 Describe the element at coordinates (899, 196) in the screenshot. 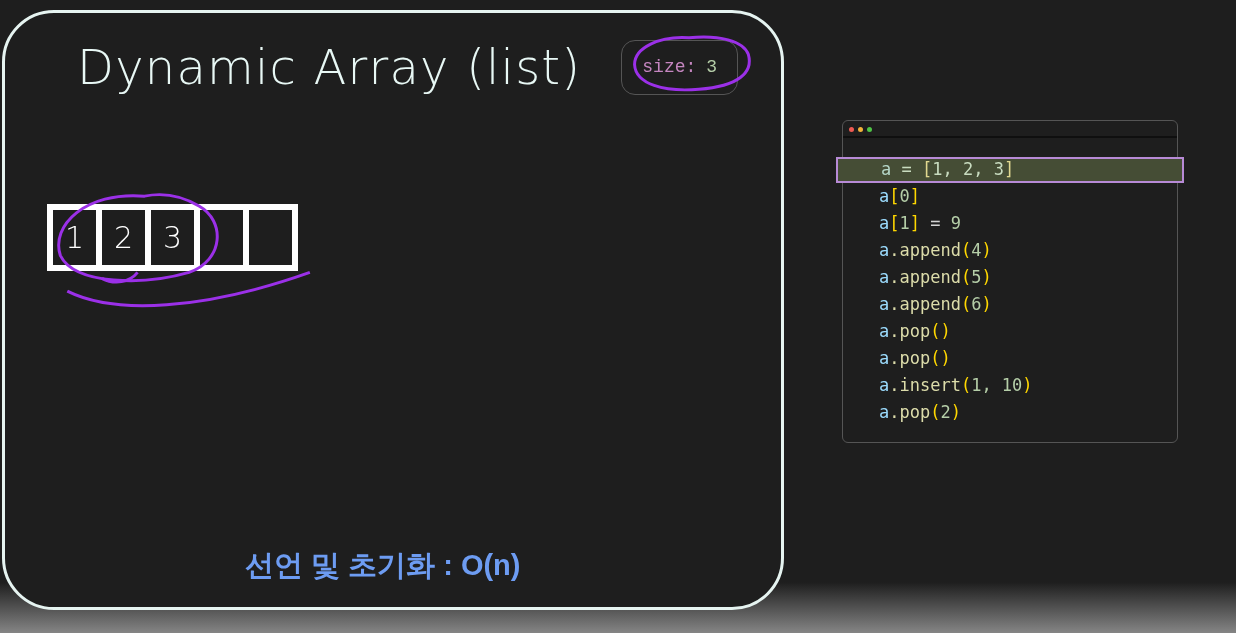

I see `code-line: a[0]` at that location.